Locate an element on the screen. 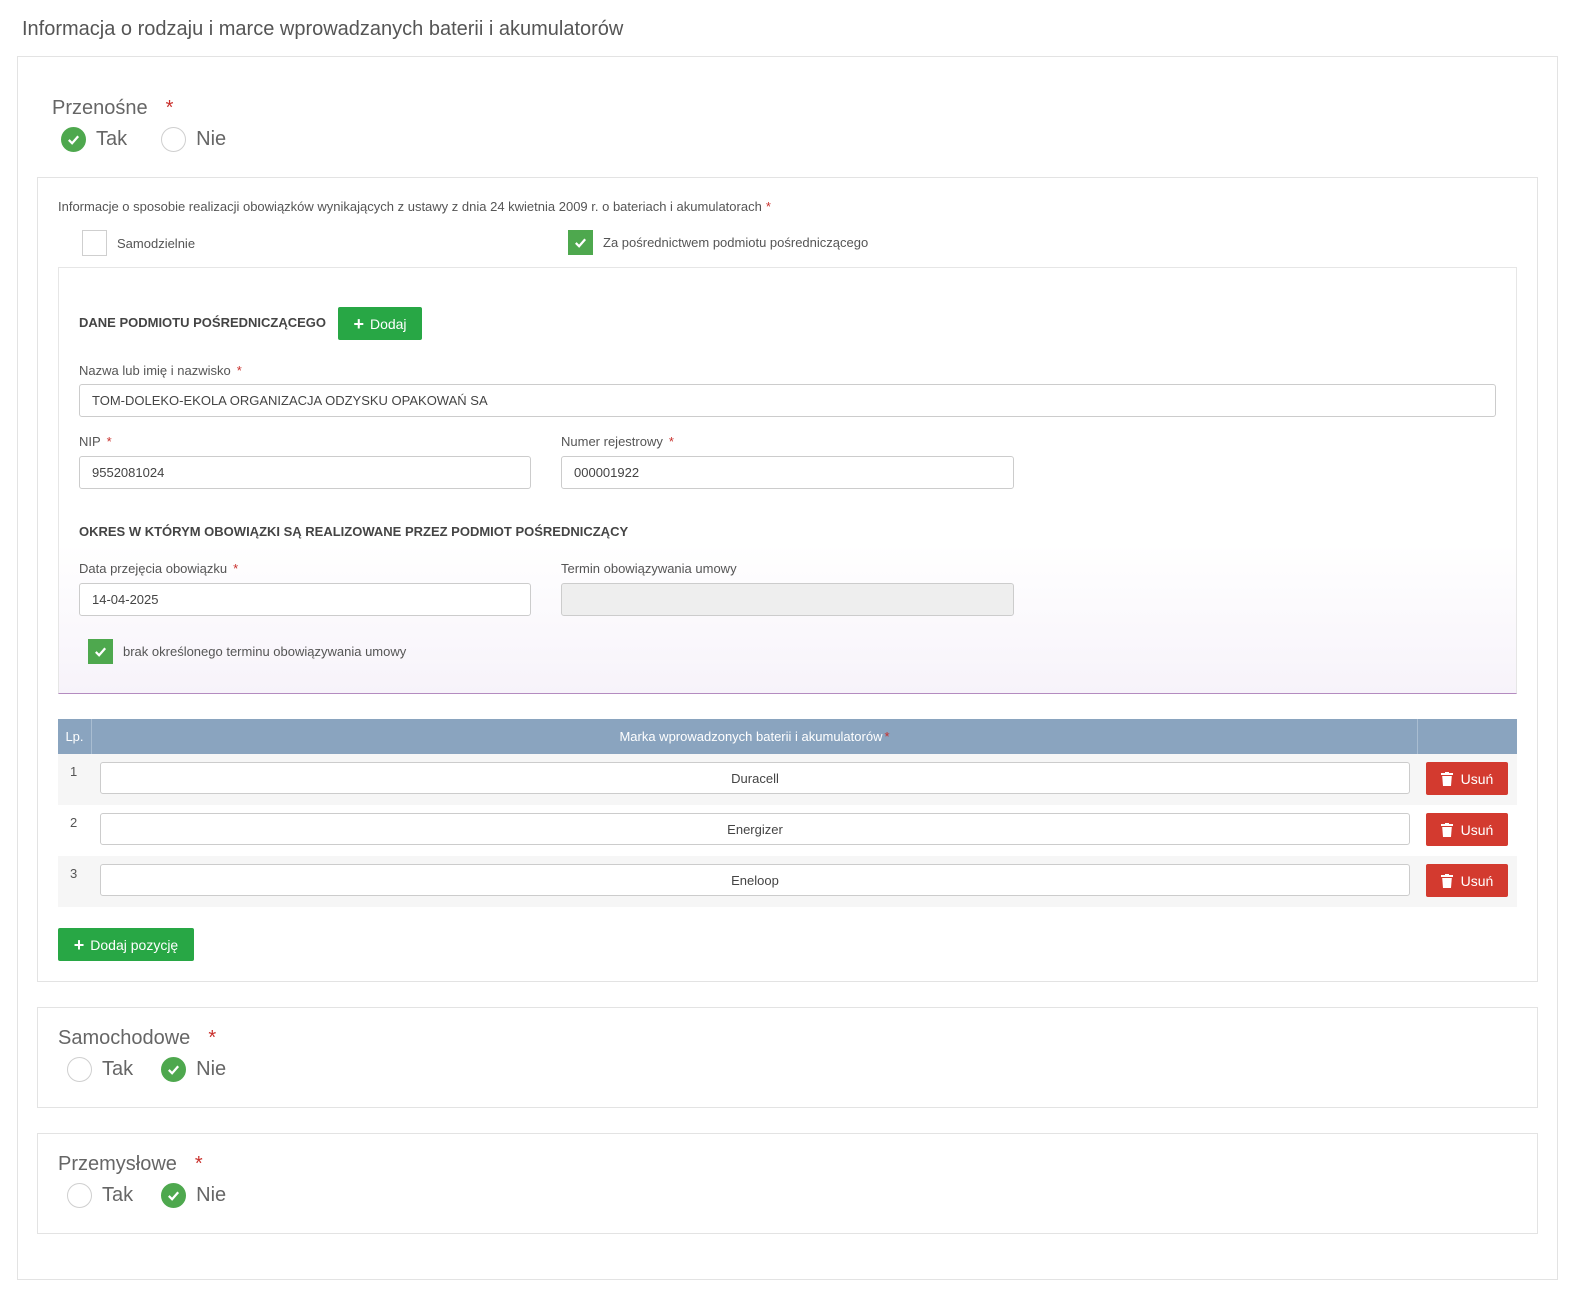 Image resolution: width=1594 pixels, height=1307 pixels. przenosne-nie-radio: Nie is located at coordinates (193, 139).